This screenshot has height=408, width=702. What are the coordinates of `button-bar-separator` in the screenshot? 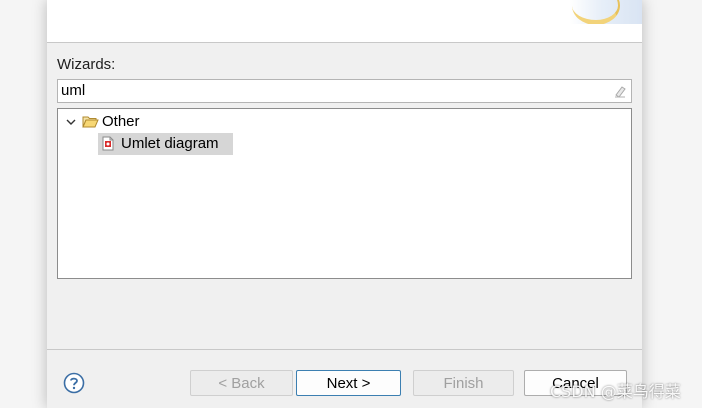 It's located at (344, 349).